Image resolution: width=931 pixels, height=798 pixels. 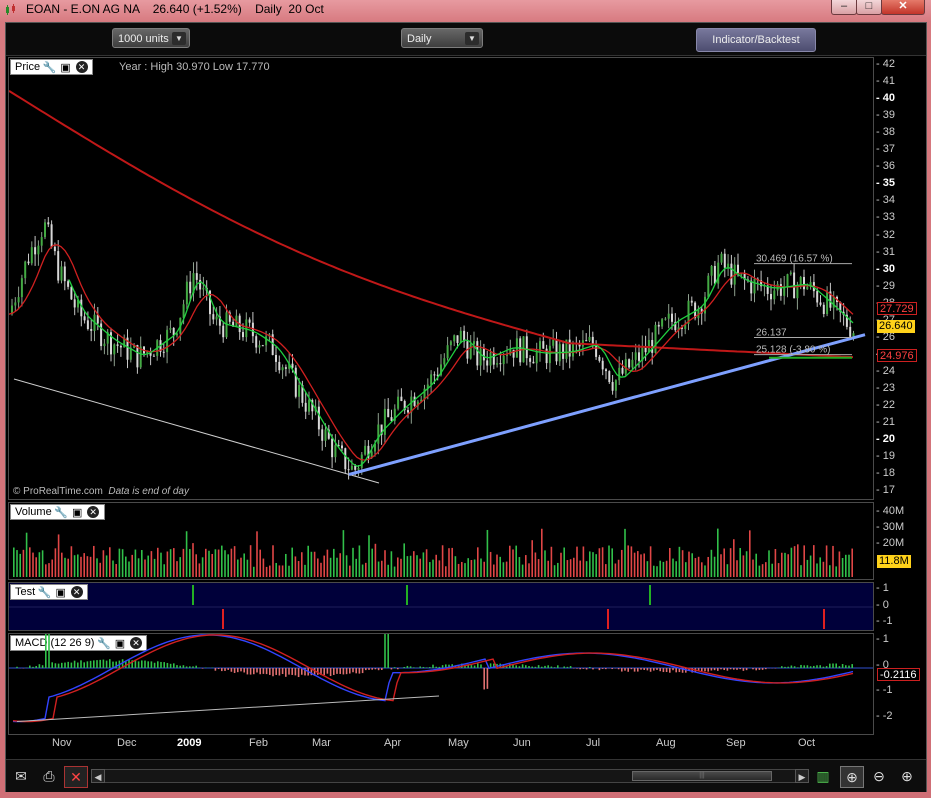 I want to click on axis-tick-label: - 40, so click(x=885, y=98).